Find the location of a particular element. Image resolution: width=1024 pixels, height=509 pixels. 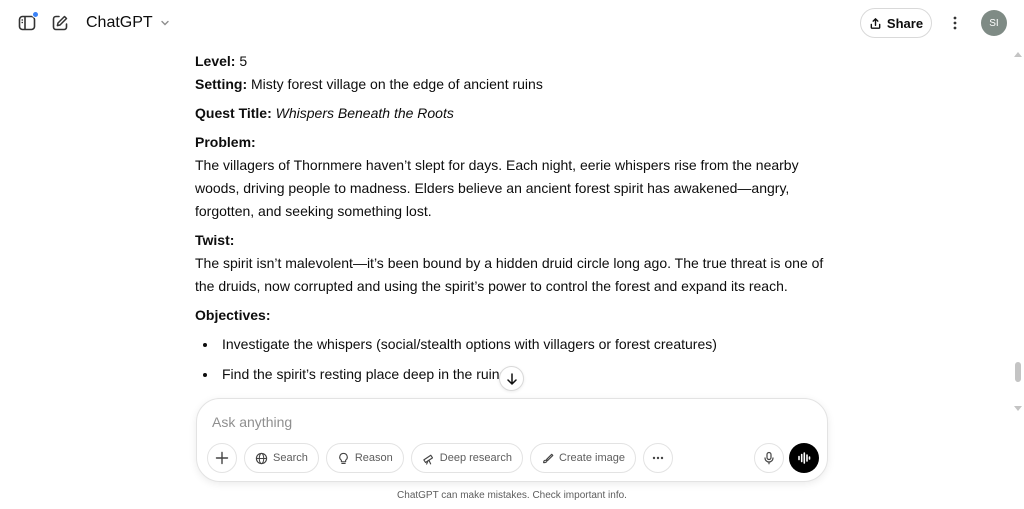

more-tools-button is located at coordinates (657, 458).